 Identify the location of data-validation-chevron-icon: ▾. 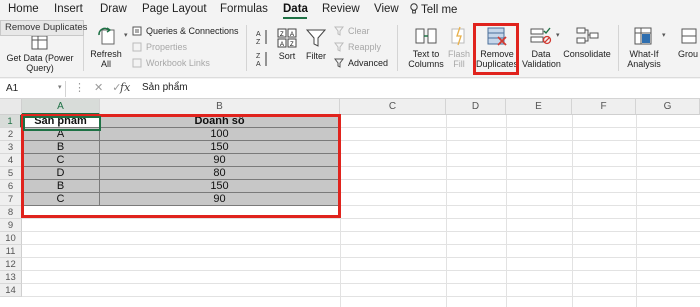
(558, 35).